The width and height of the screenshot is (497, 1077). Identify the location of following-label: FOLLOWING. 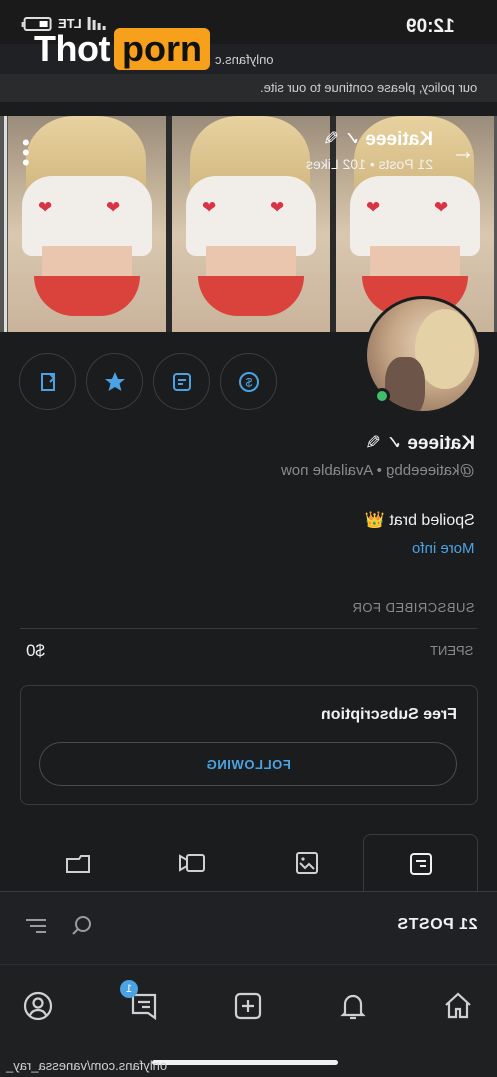
(248, 764).